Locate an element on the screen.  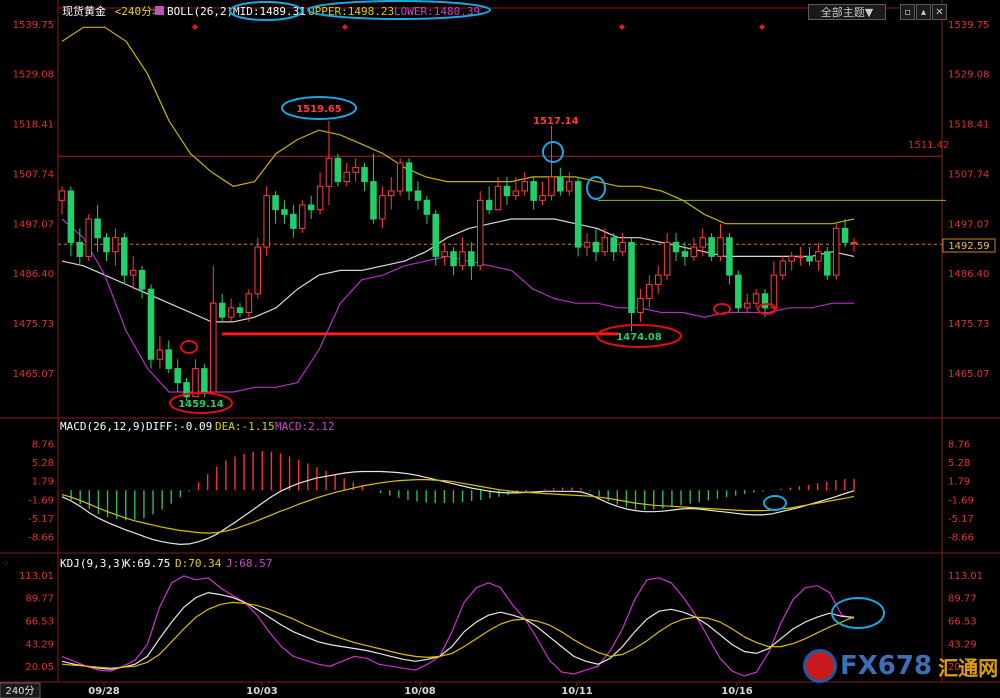
fx678-watermark: FX678 汇通网 is located at coordinates (902, 666).